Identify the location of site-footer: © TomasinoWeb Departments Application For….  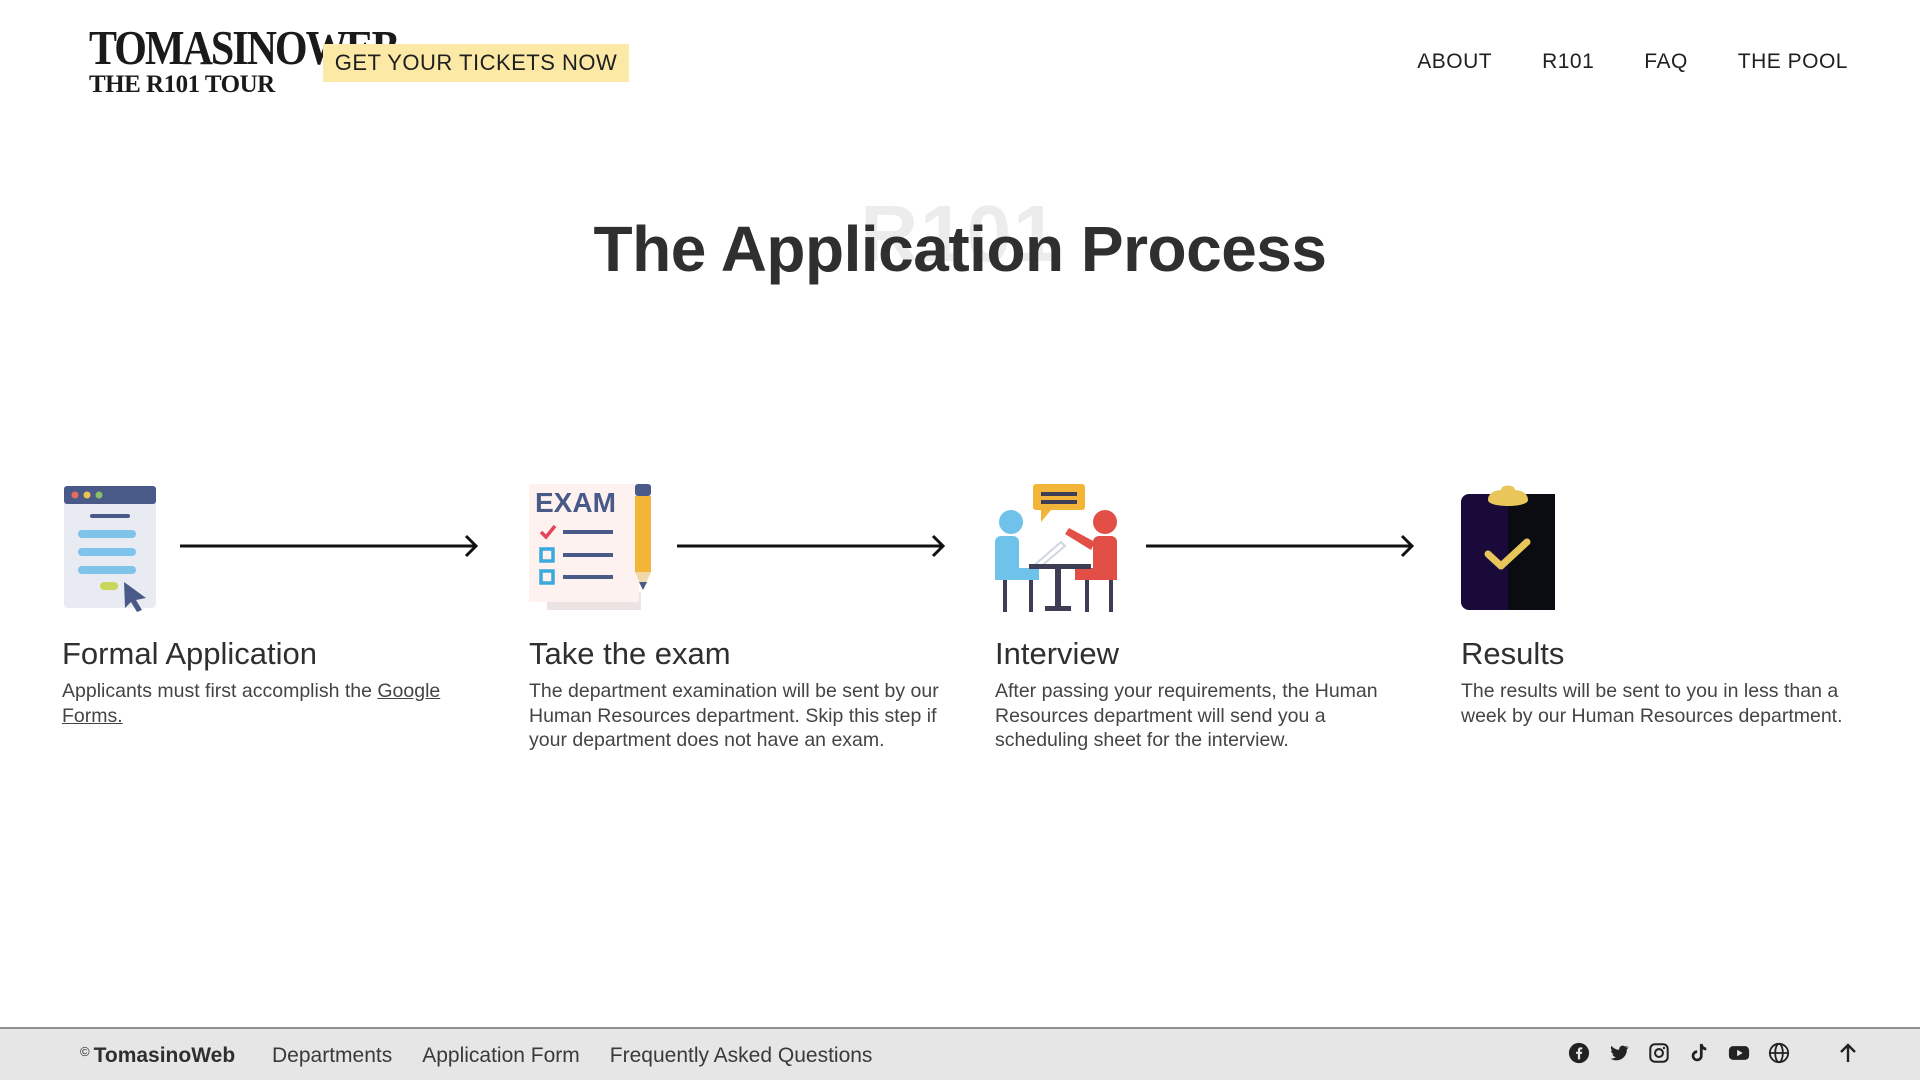
(960, 1053).